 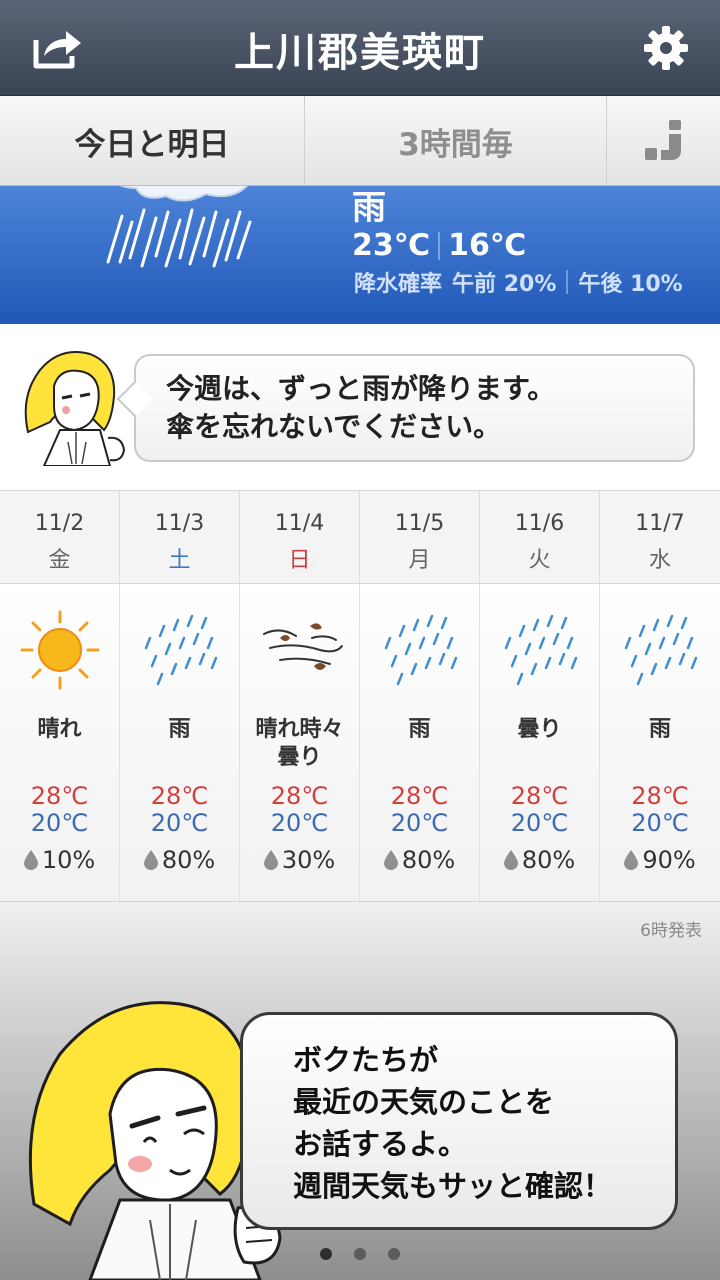 I want to click on message-bubble: 今週は、ずっと雨が降ります。 傘を忘れないでください。, so click(x=414, y=408).